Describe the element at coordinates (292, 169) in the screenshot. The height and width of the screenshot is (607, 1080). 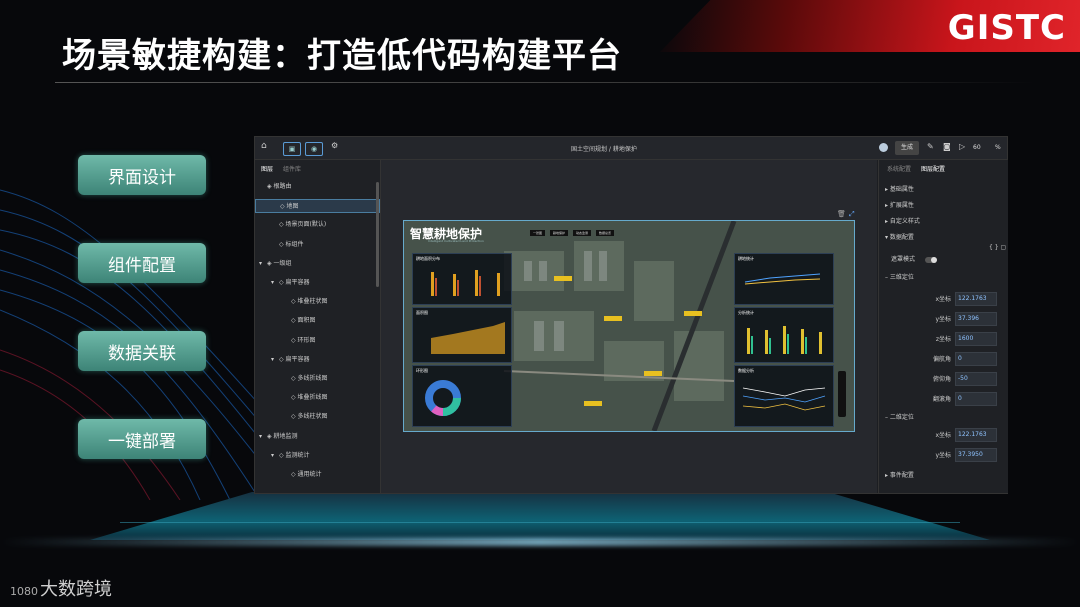
I see `tab-components: 组件库` at that location.